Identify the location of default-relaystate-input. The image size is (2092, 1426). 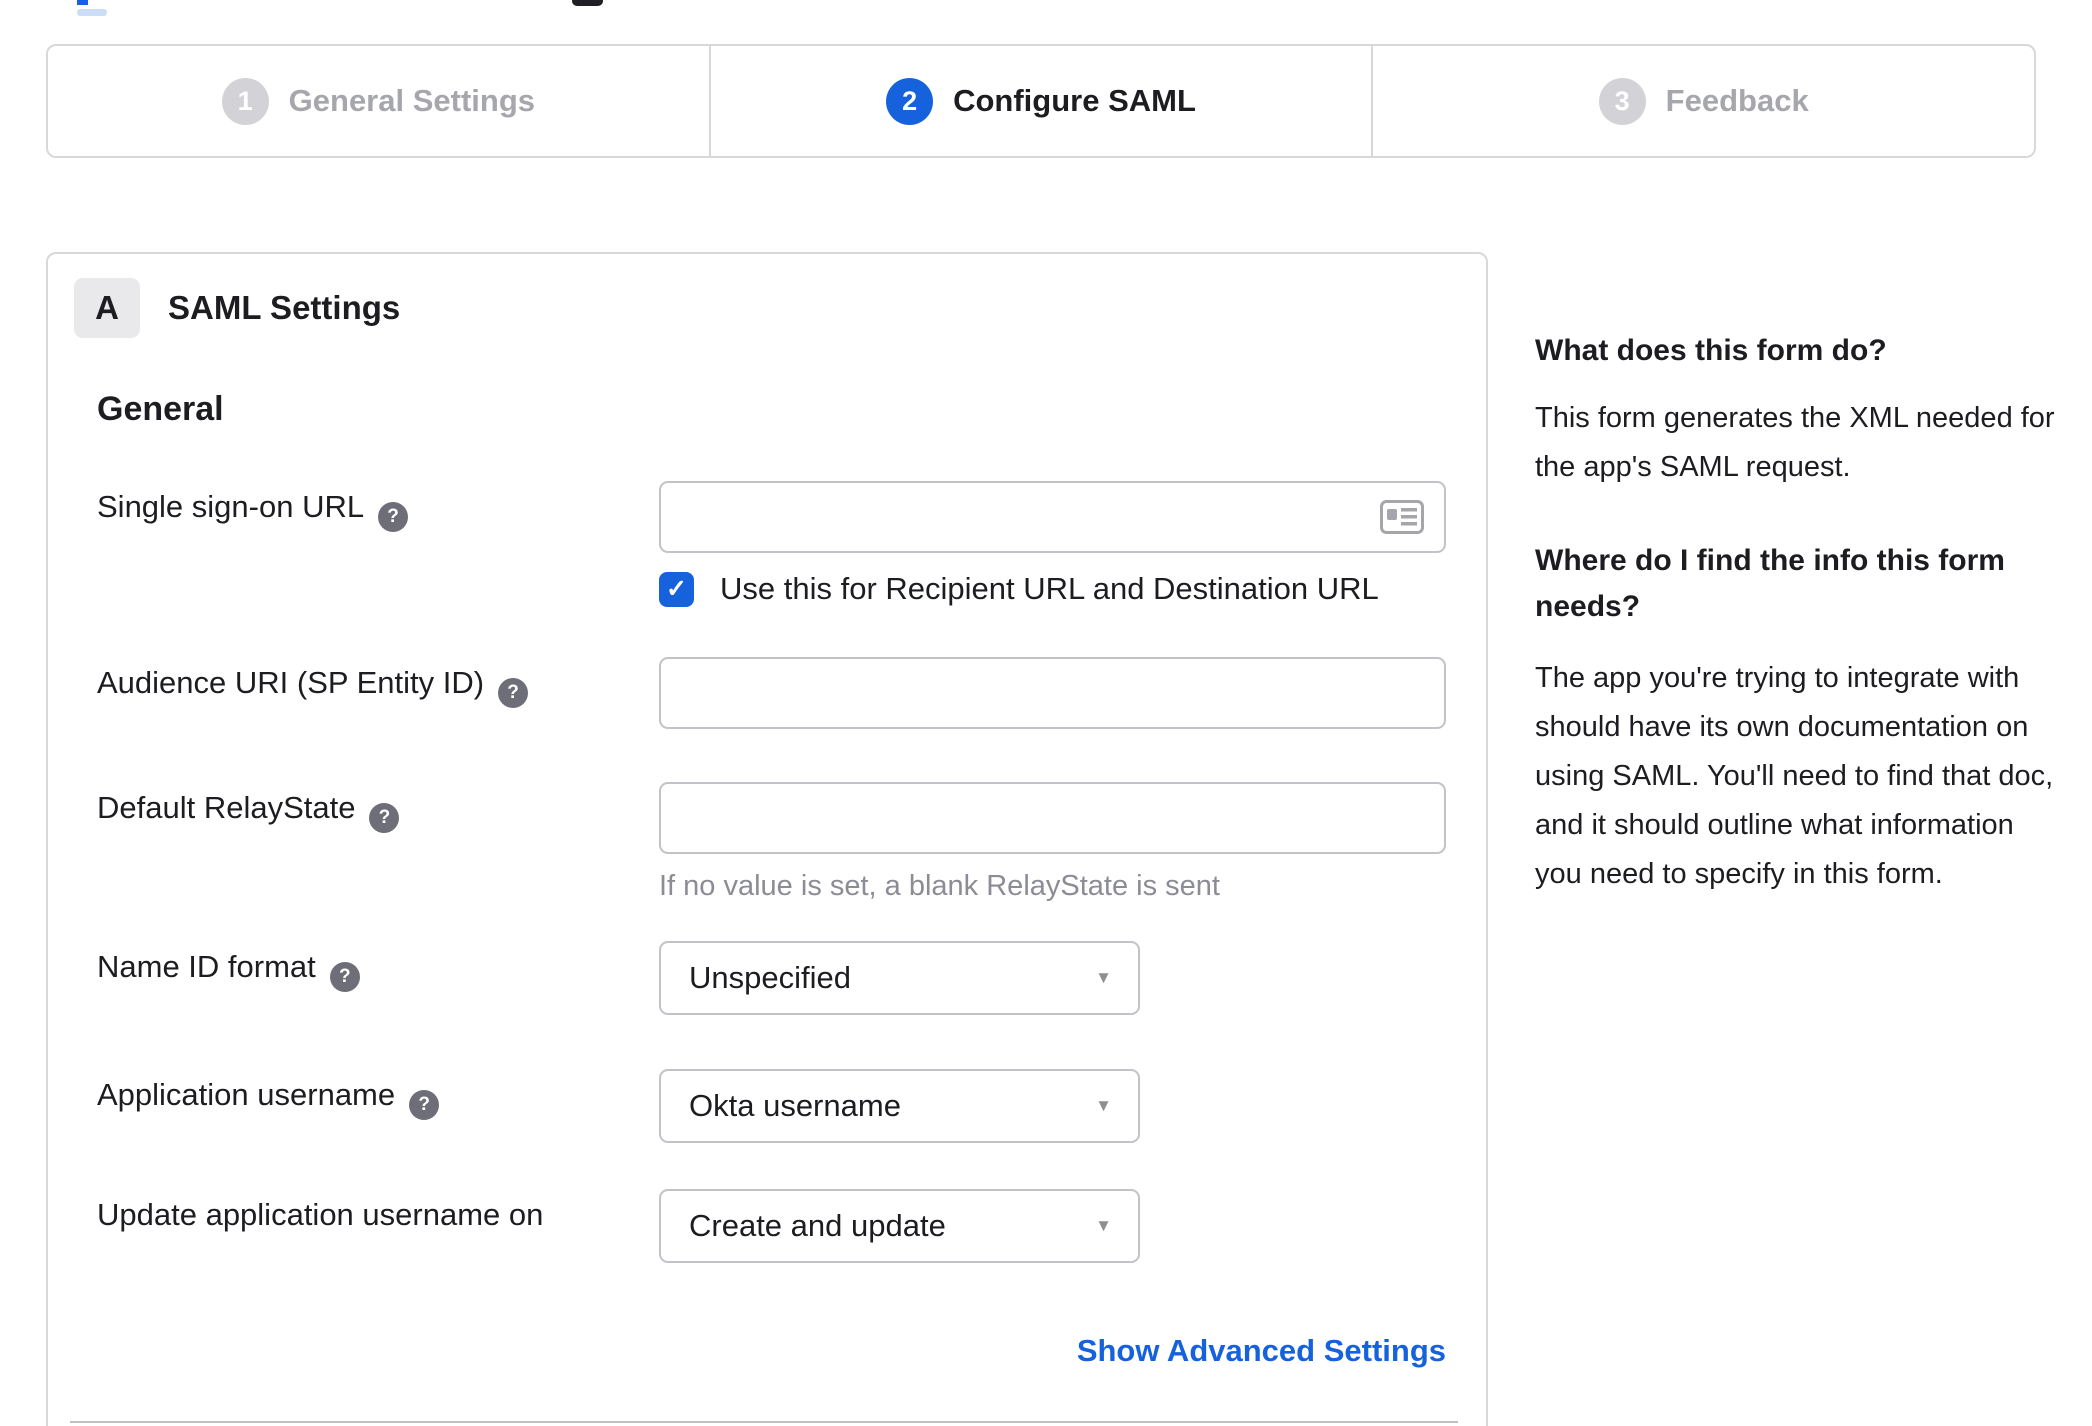
(1052, 818).